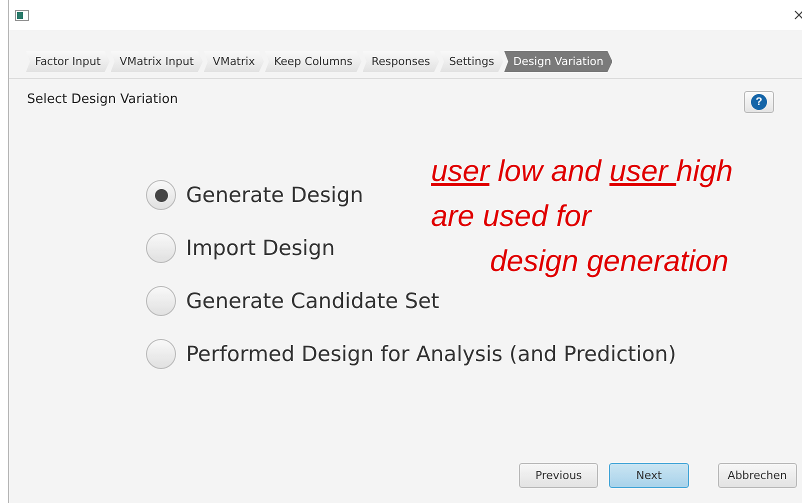 This screenshot has height=503, width=802. What do you see at coordinates (649, 475) in the screenshot?
I see `dialog-button: Next` at bounding box center [649, 475].